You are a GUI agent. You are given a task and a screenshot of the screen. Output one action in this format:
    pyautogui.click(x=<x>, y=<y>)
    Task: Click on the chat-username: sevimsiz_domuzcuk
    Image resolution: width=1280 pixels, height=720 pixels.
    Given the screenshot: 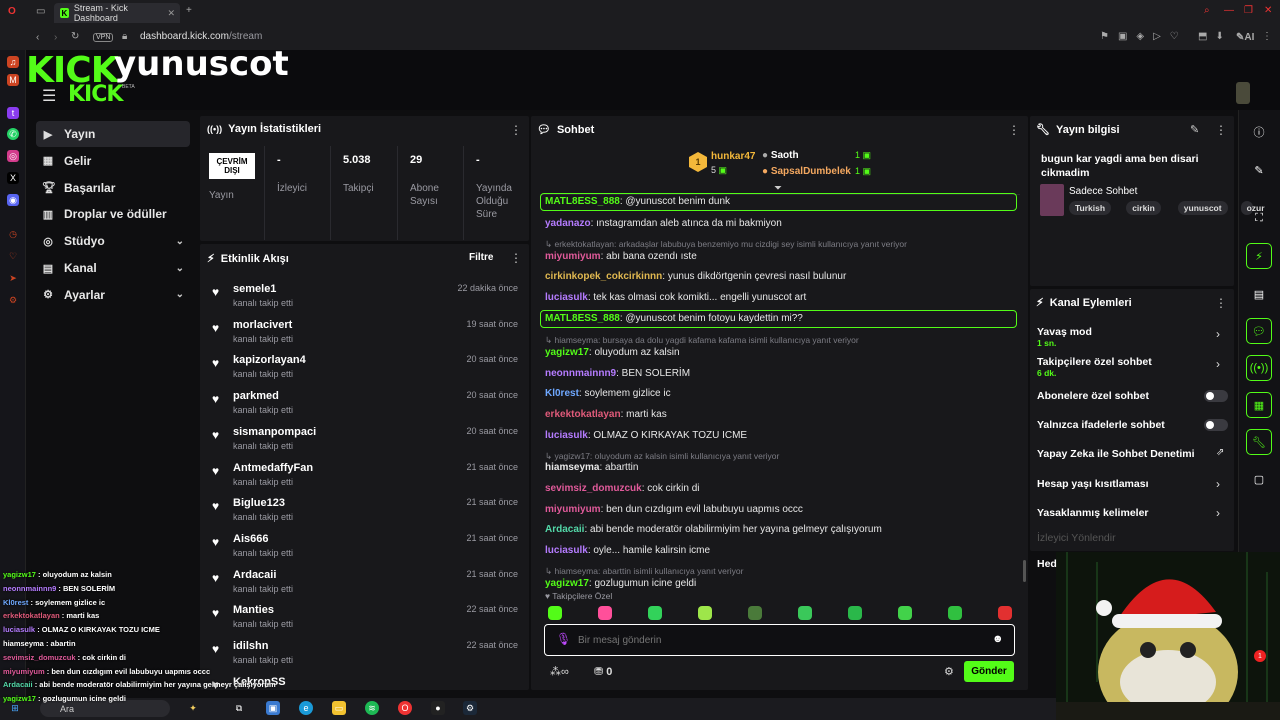 What is the action you would take?
    pyautogui.click(x=593, y=488)
    